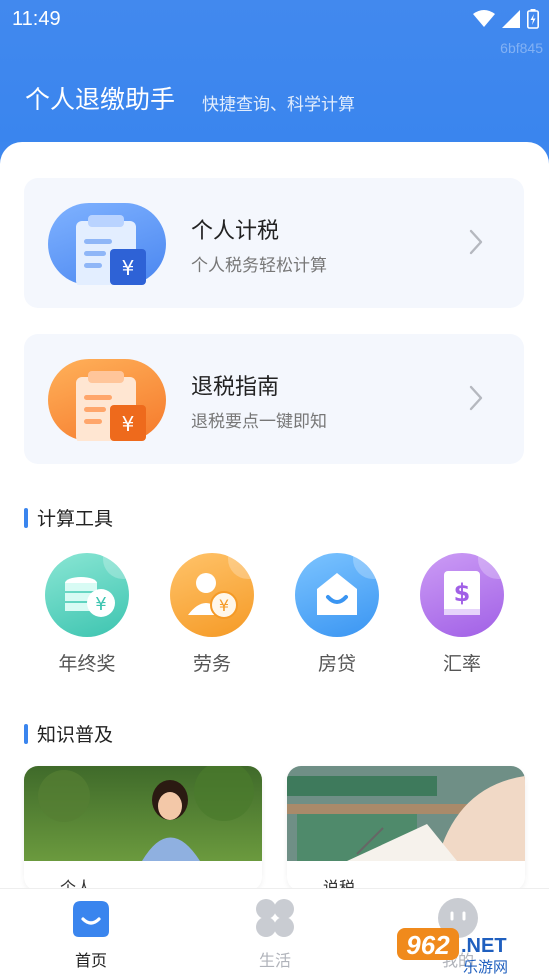 This screenshot has width=549, height=976. Describe the element at coordinates (211, 664) in the screenshot. I see `tool-label: 劳务` at that location.